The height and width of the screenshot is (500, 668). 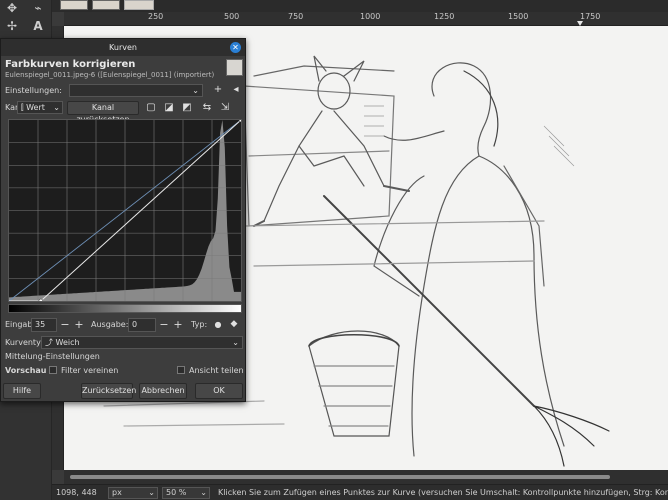 What do you see at coordinates (142, 325) in the screenshot?
I see `output-field: 0` at bounding box center [142, 325].